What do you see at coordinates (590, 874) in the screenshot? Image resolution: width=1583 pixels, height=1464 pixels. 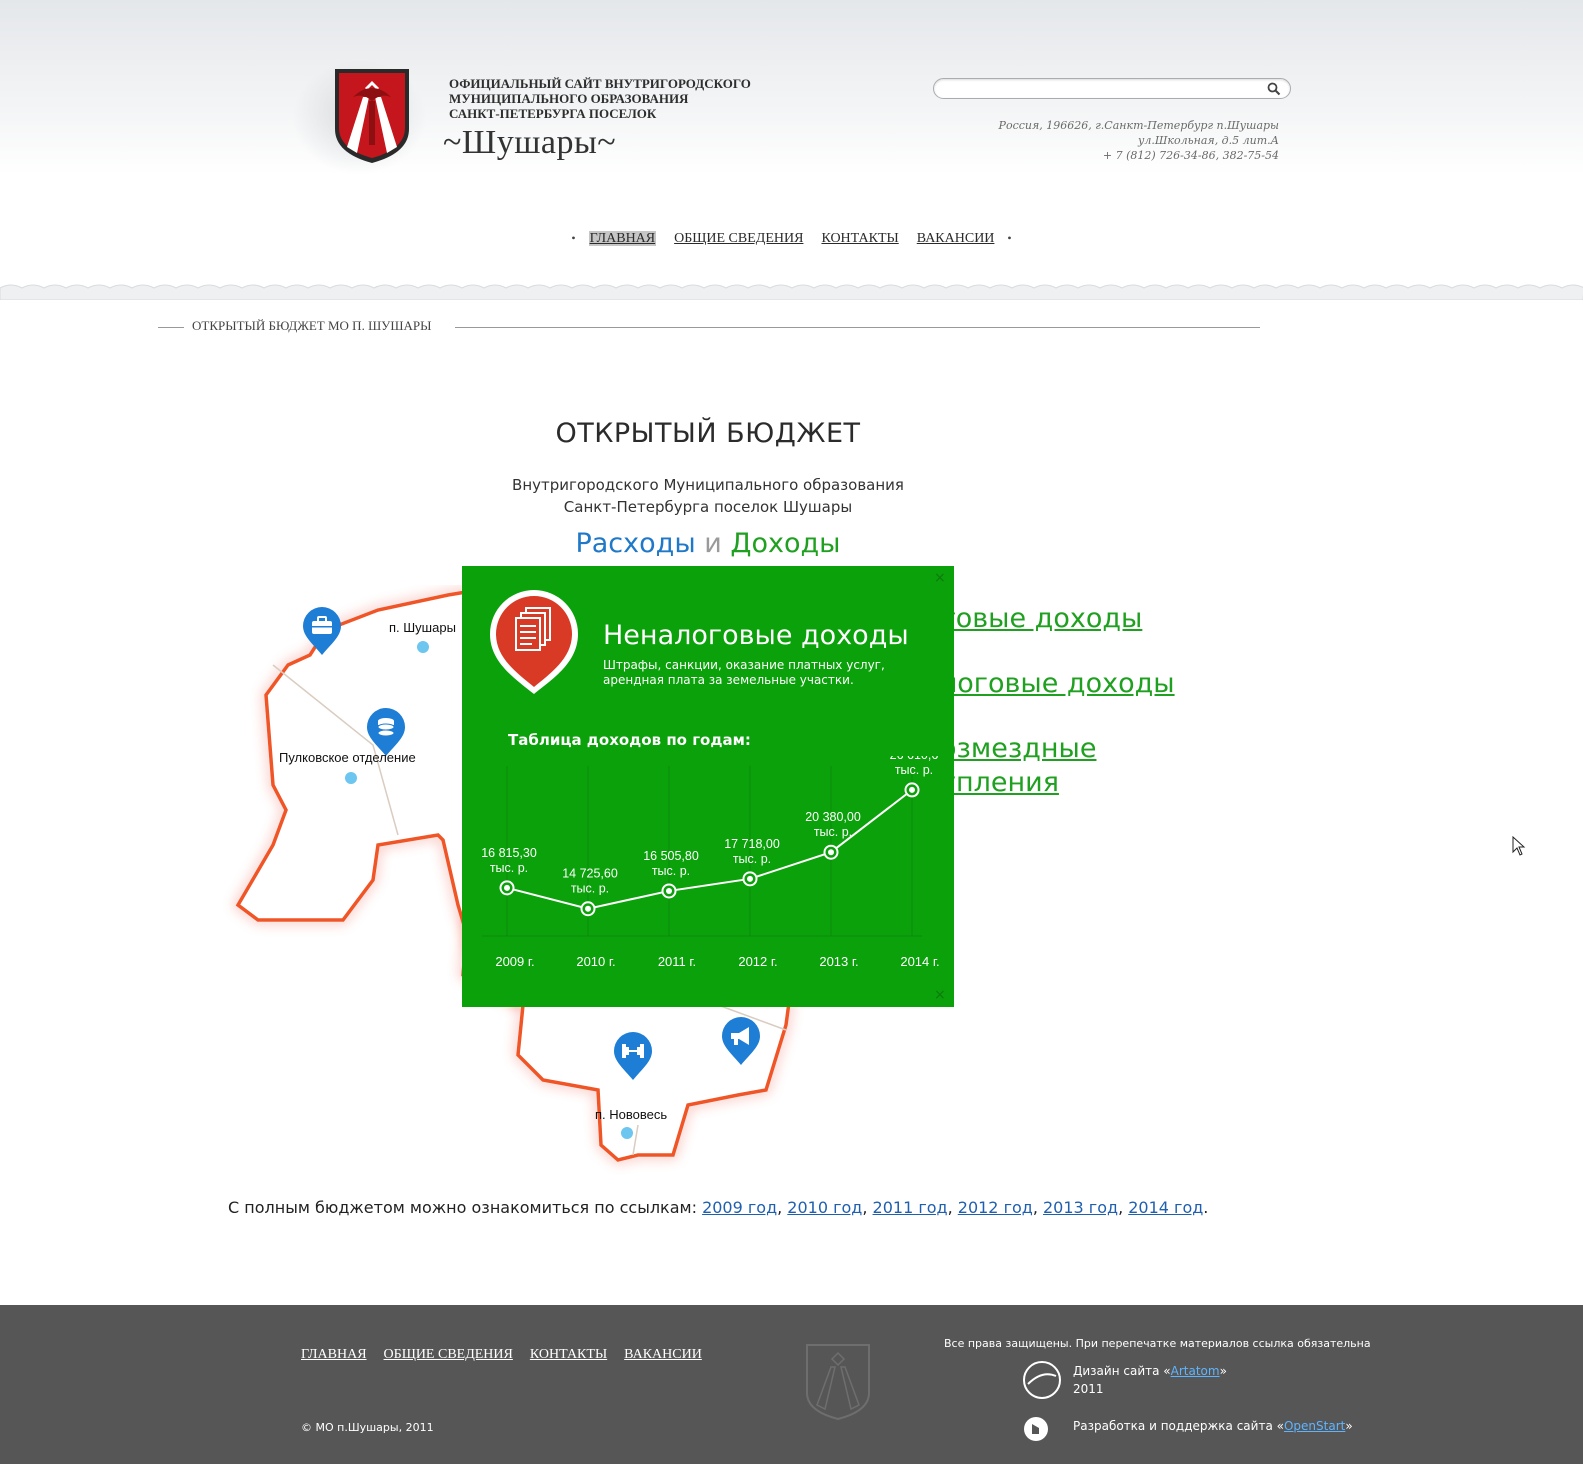 I see `chart-value-label: 14 725,60` at bounding box center [590, 874].